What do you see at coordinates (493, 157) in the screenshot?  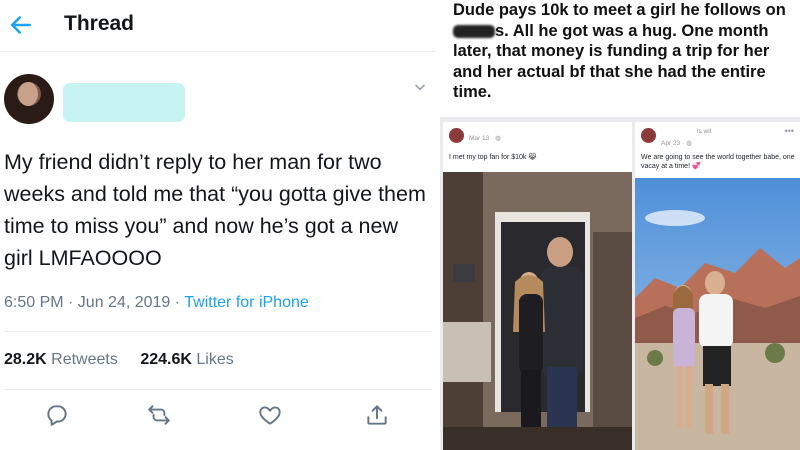 I see `post-caption: I met my top fan for $10k 😹` at bounding box center [493, 157].